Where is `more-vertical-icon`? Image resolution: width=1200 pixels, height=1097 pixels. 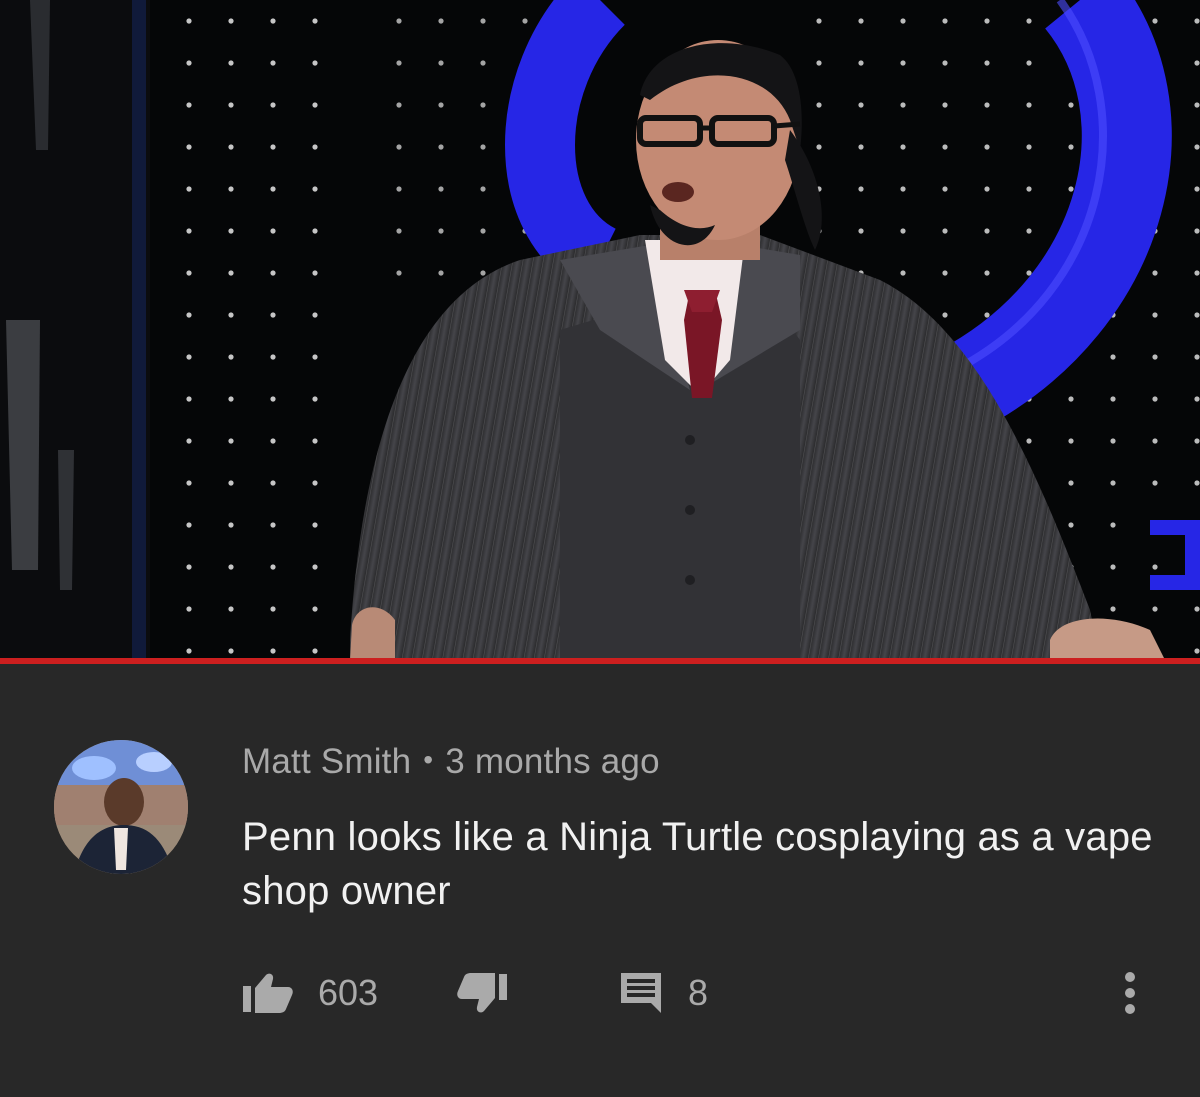
more-vertical-icon is located at coordinates (1130, 993).